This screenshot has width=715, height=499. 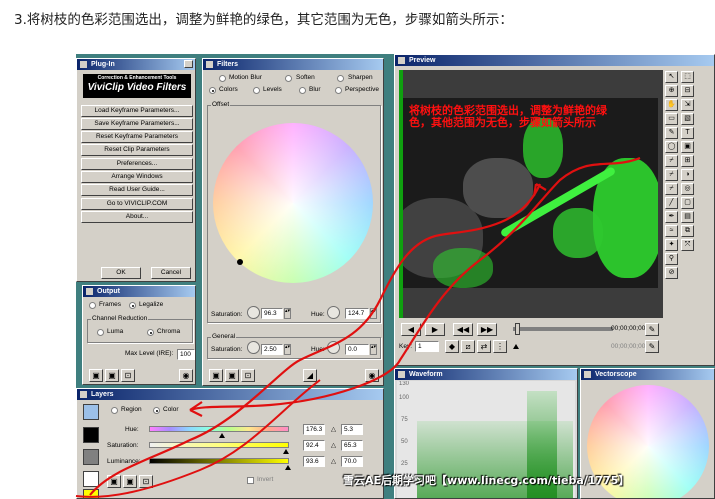 I want to click on website-button: Go to VIVICLIP.COM, so click(x=137, y=204).